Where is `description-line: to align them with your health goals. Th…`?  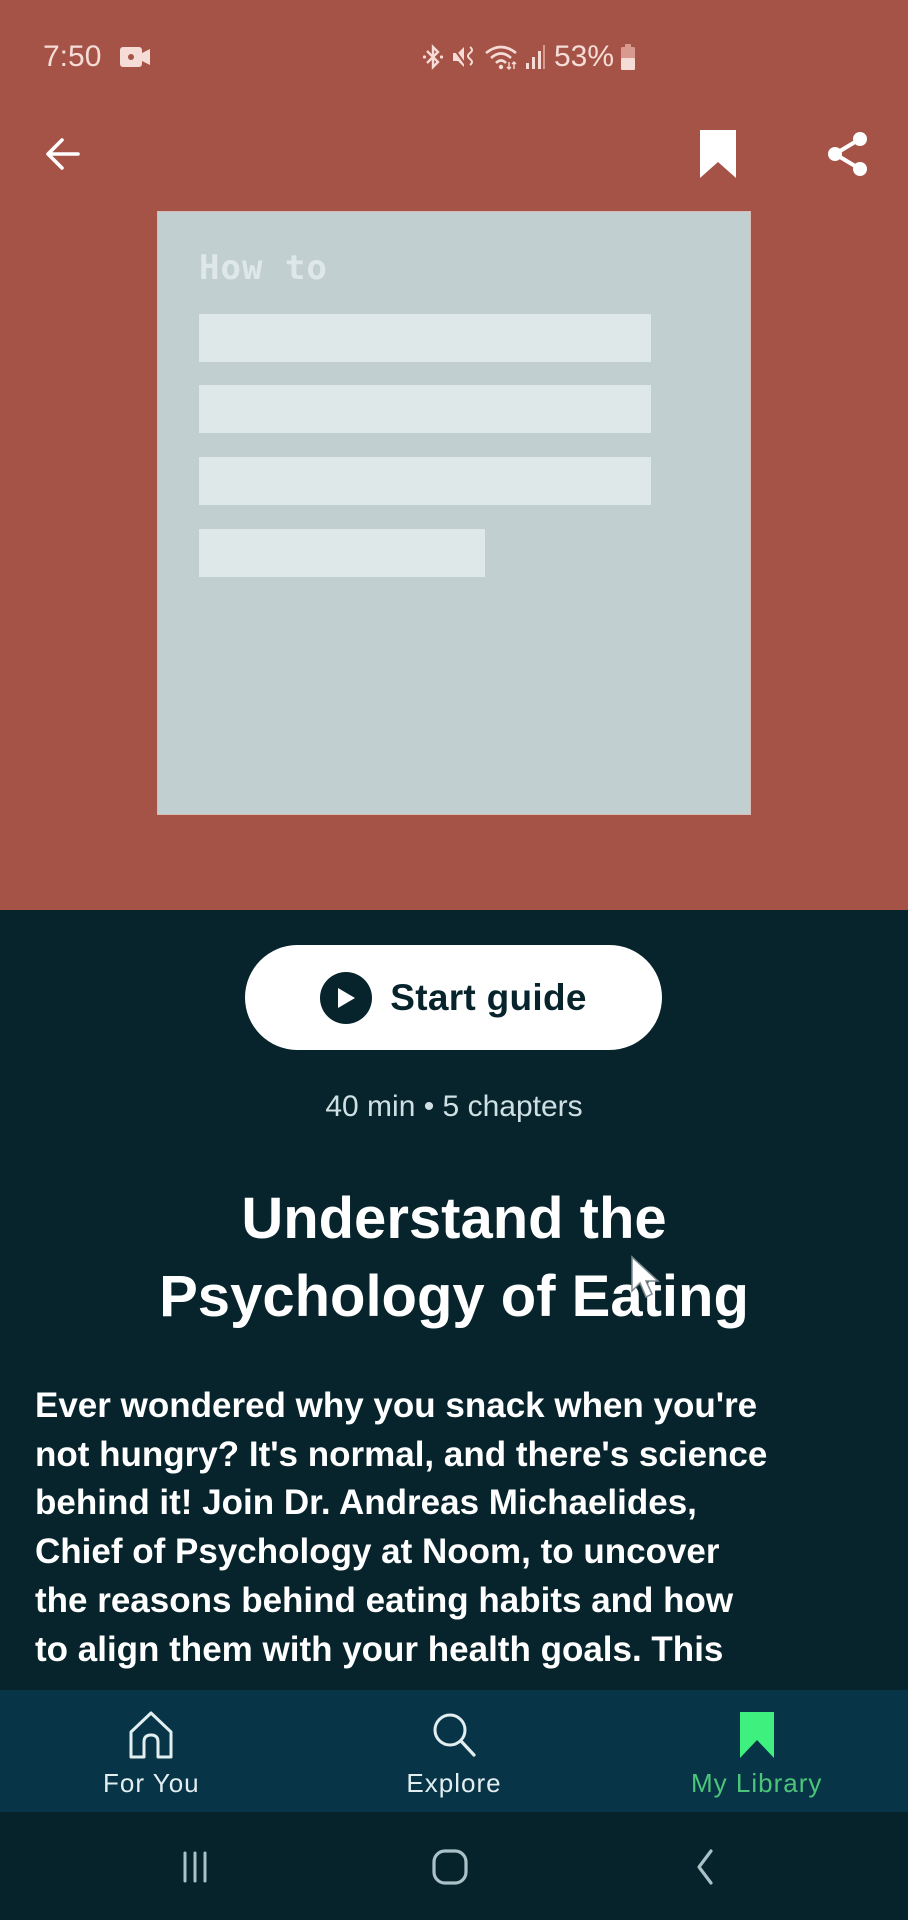 description-line: to align them with your health goals. Th… is located at coordinates (379, 1649).